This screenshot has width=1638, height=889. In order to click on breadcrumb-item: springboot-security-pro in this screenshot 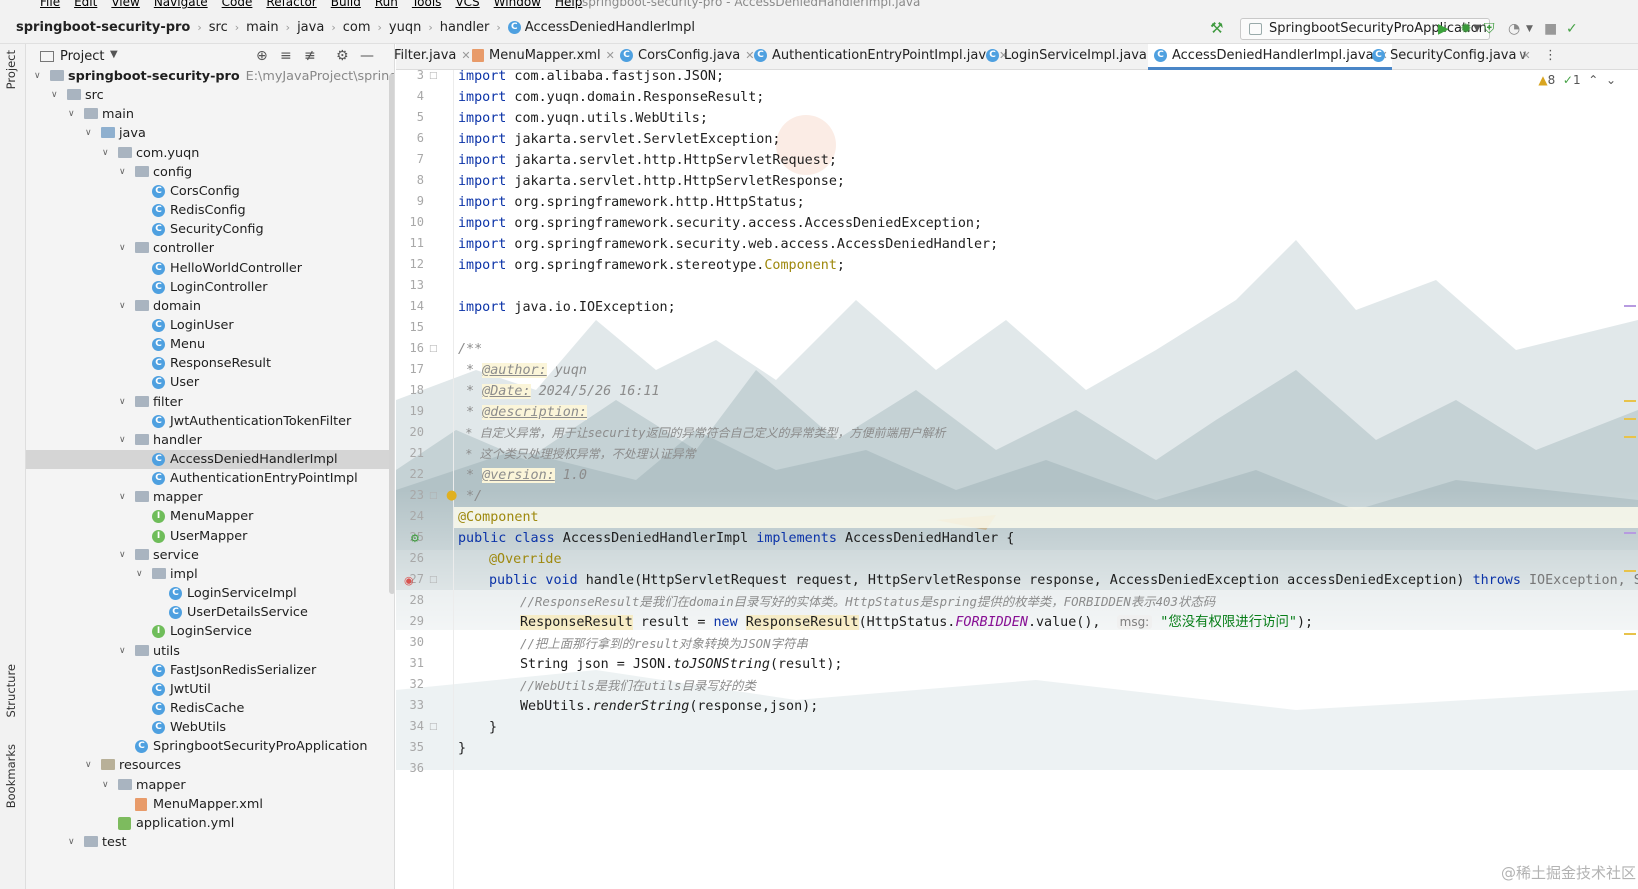, I will do `click(103, 27)`.